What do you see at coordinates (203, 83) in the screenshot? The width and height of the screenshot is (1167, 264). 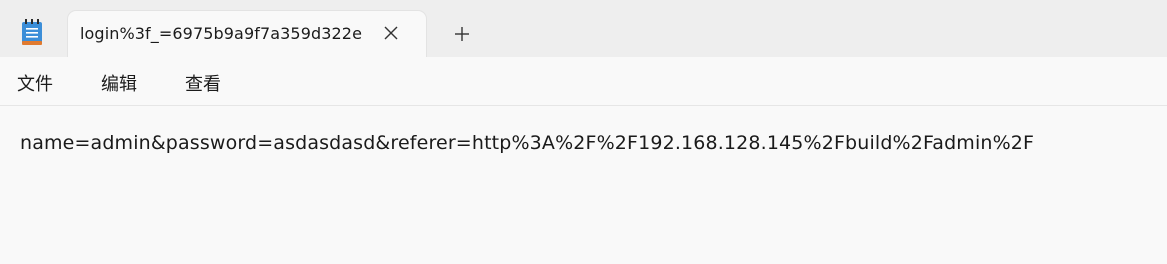 I see `menu-view: 查看` at bounding box center [203, 83].